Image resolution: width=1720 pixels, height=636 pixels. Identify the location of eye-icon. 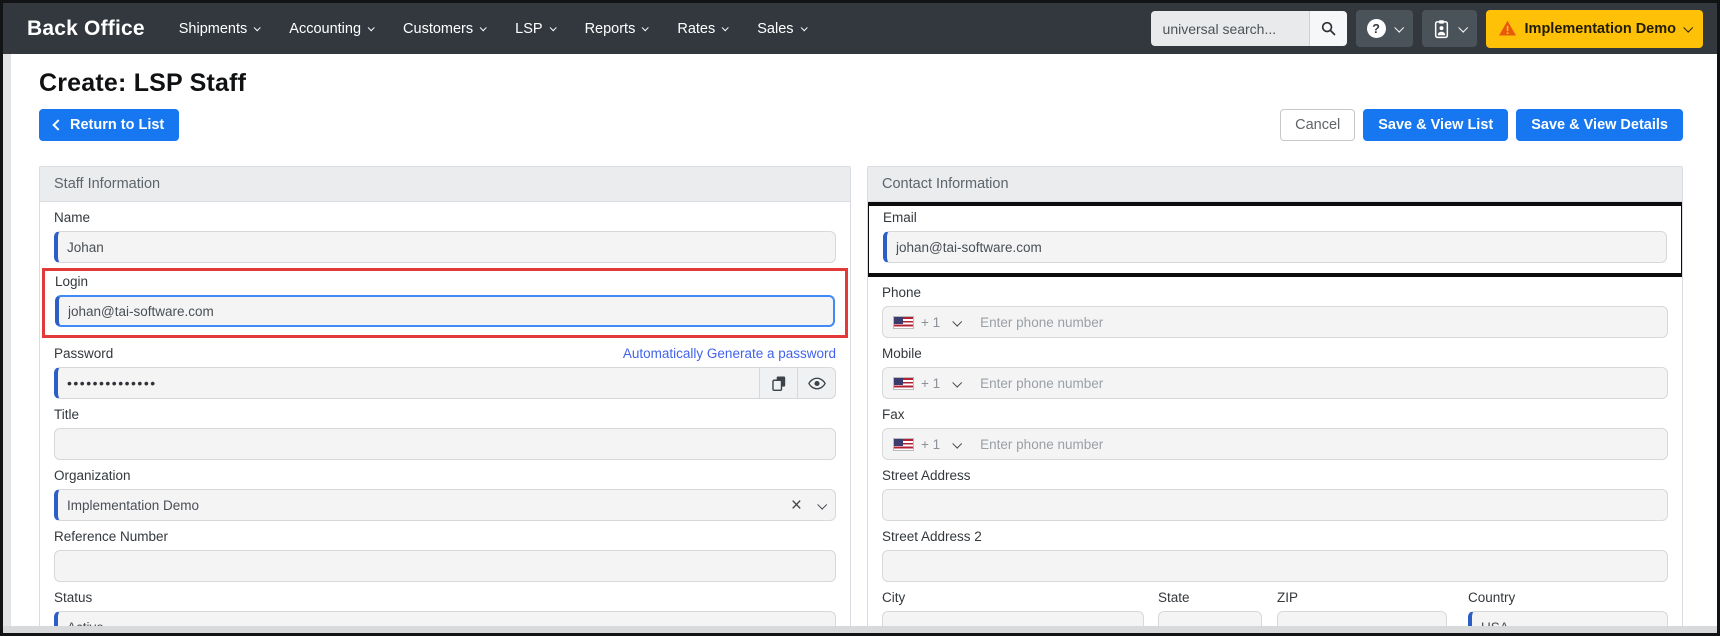
(816, 383).